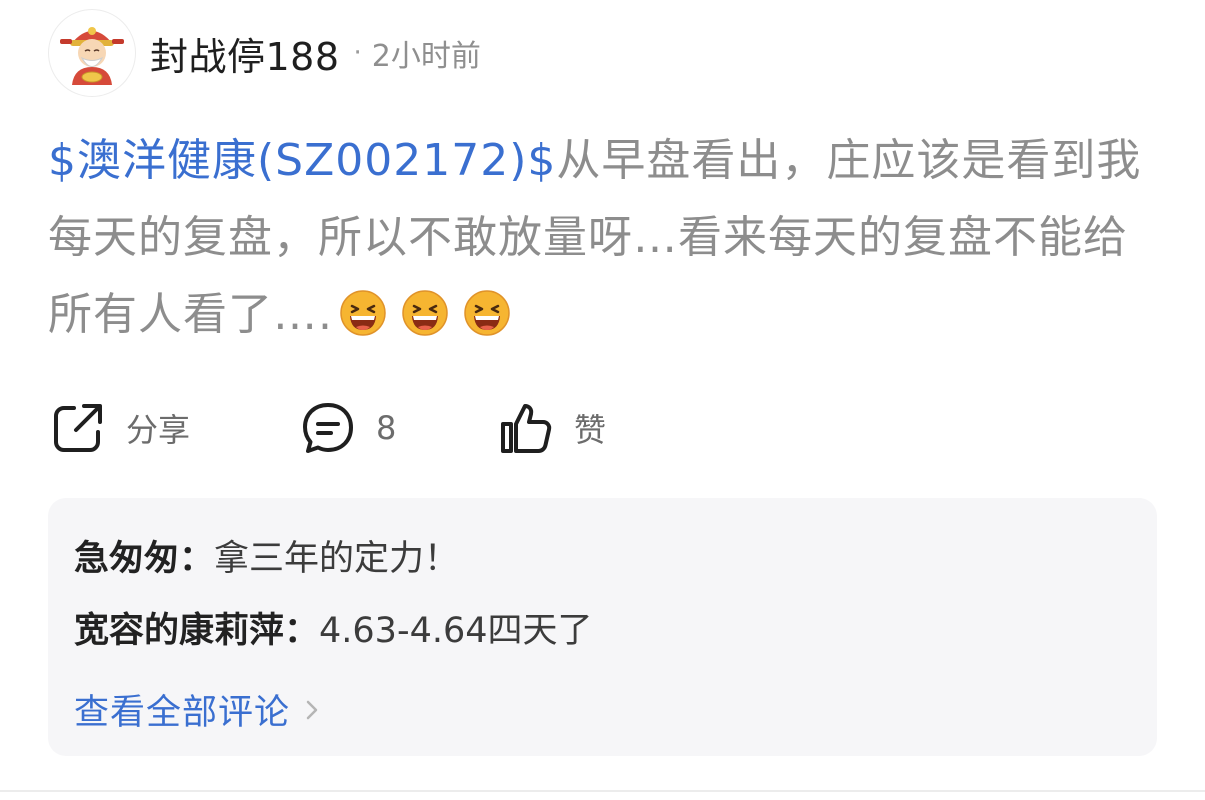  What do you see at coordinates (144, 559) in the screenshot?
I see `comment-author: 急匆匆：` at bounding box center [144, 559].